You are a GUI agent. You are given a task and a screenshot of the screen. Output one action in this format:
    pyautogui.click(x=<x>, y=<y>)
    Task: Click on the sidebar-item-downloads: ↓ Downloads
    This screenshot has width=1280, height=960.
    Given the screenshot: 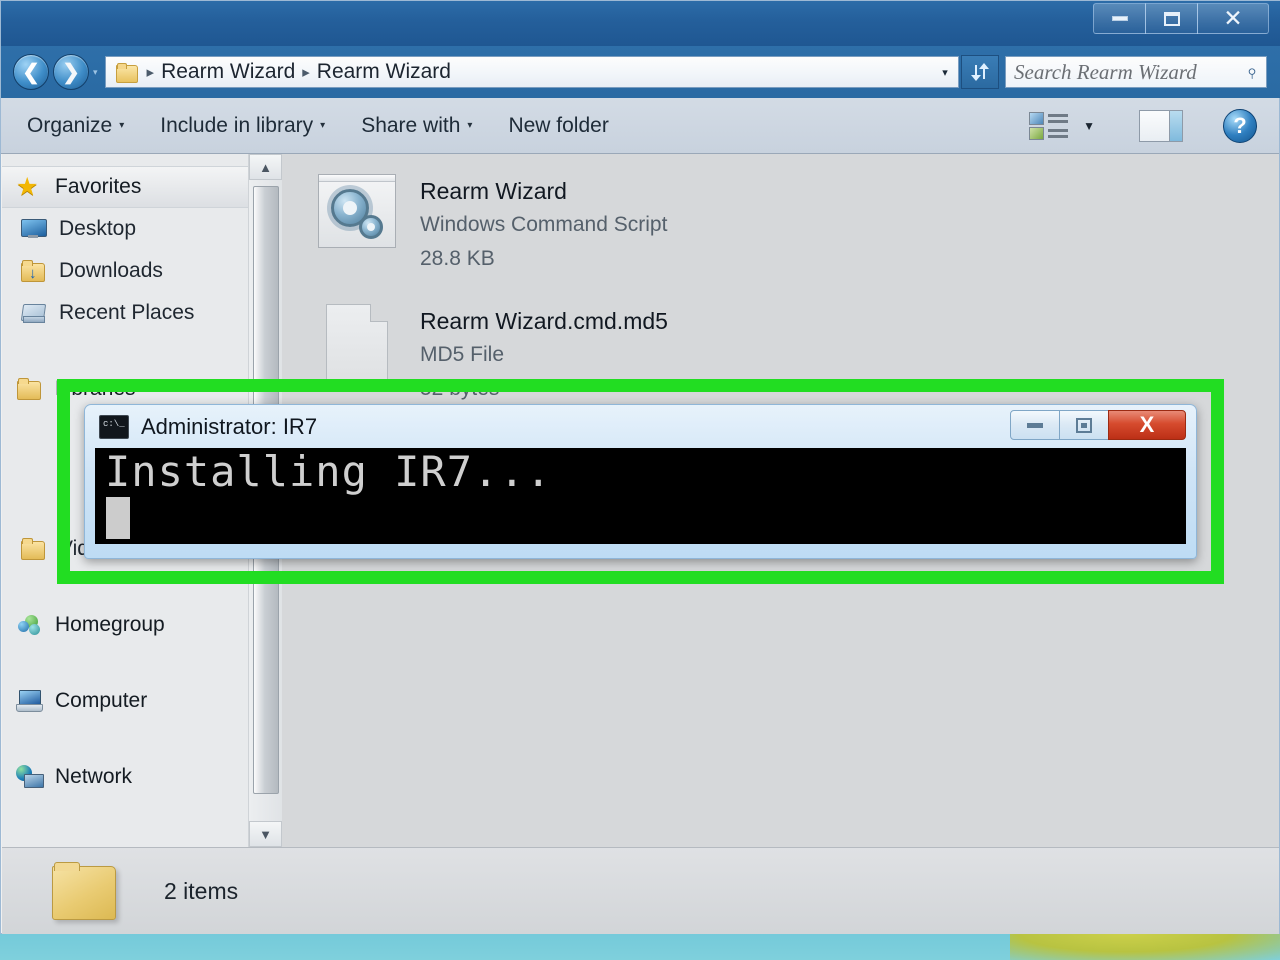 What is the action you would take?
    pyautogui.click(x=142, y=271)
    